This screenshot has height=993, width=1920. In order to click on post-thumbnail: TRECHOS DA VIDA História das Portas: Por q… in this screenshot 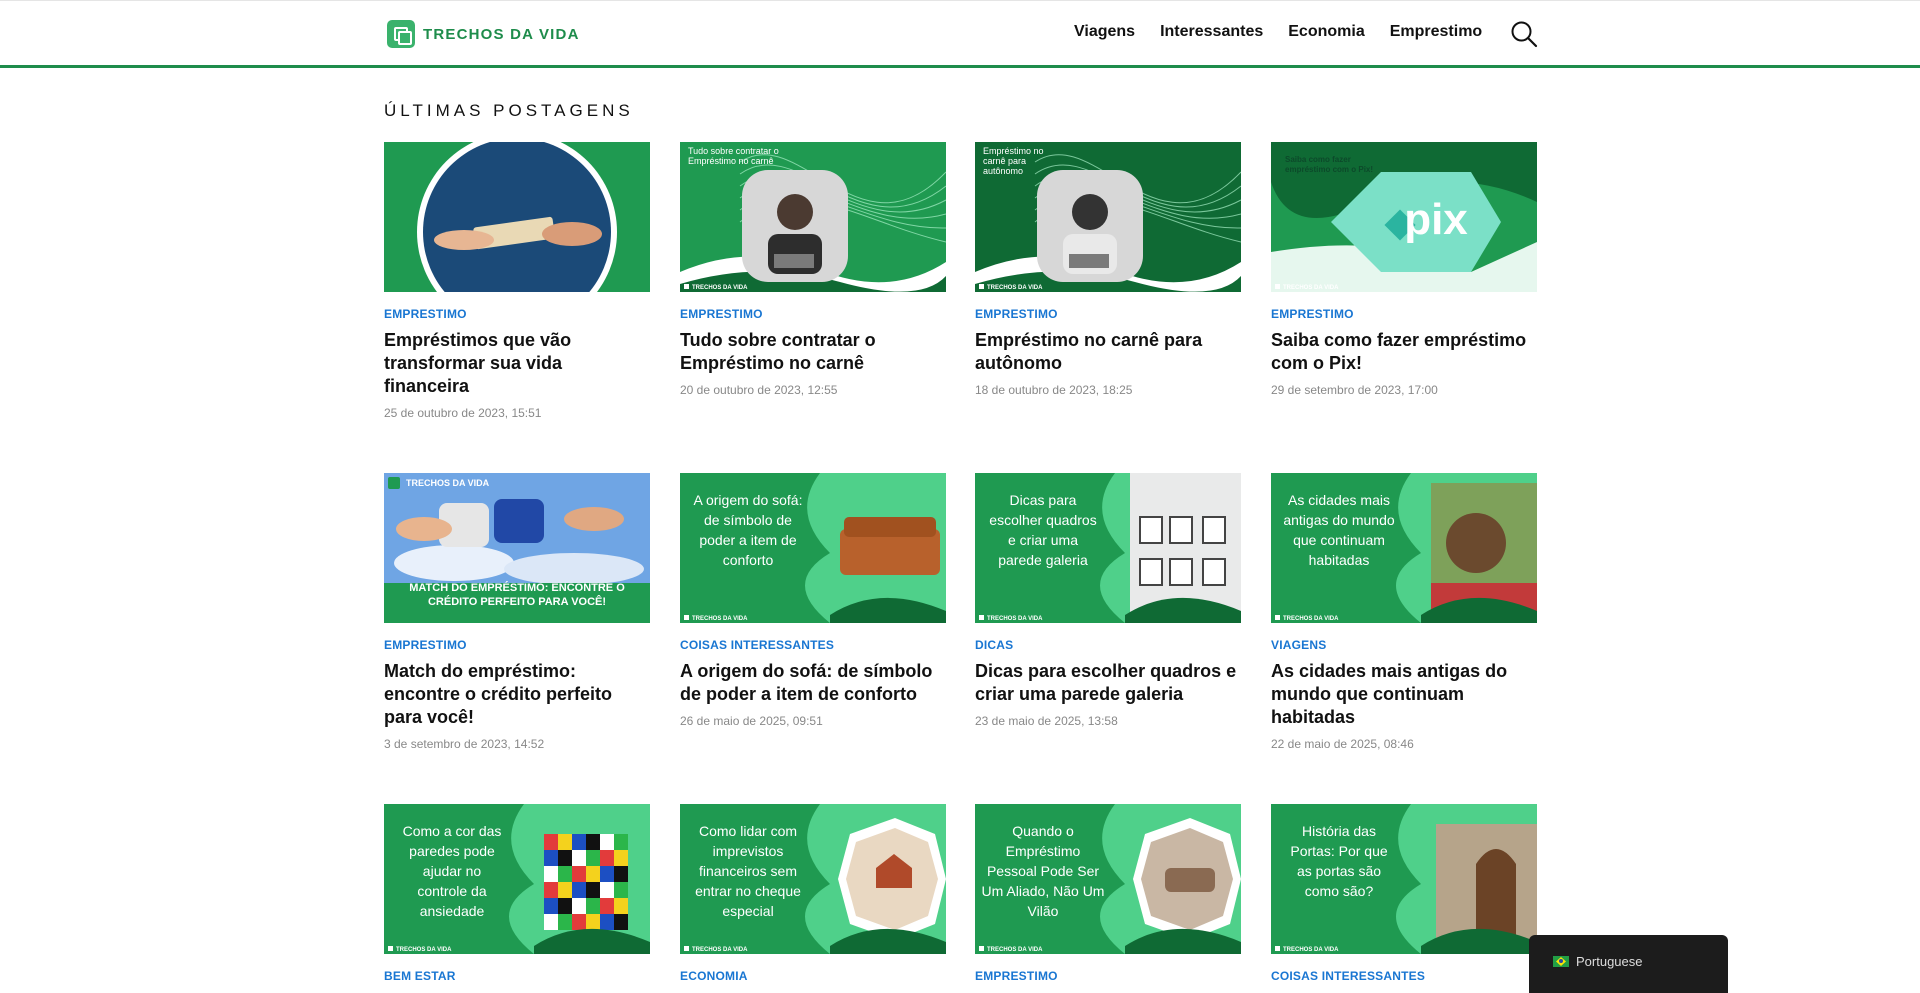, I will do `click(1404, 879)`.